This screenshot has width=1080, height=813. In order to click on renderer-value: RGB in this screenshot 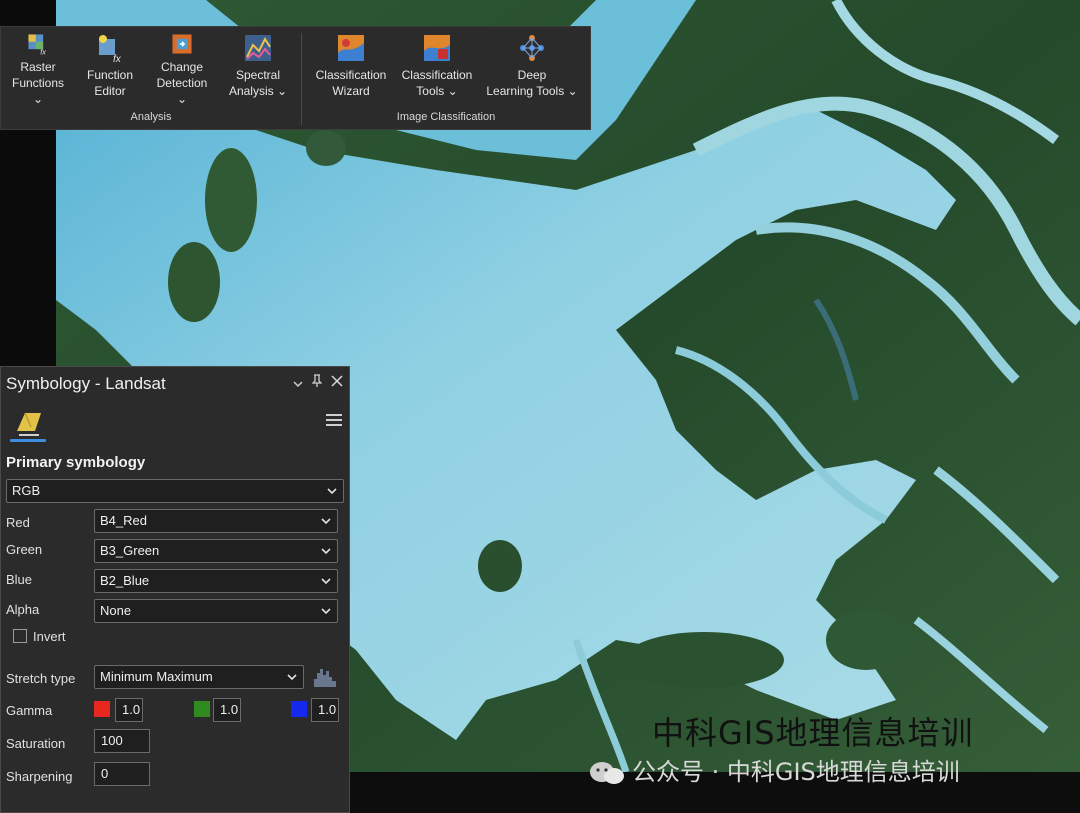, I will do `click(26, 490)`.